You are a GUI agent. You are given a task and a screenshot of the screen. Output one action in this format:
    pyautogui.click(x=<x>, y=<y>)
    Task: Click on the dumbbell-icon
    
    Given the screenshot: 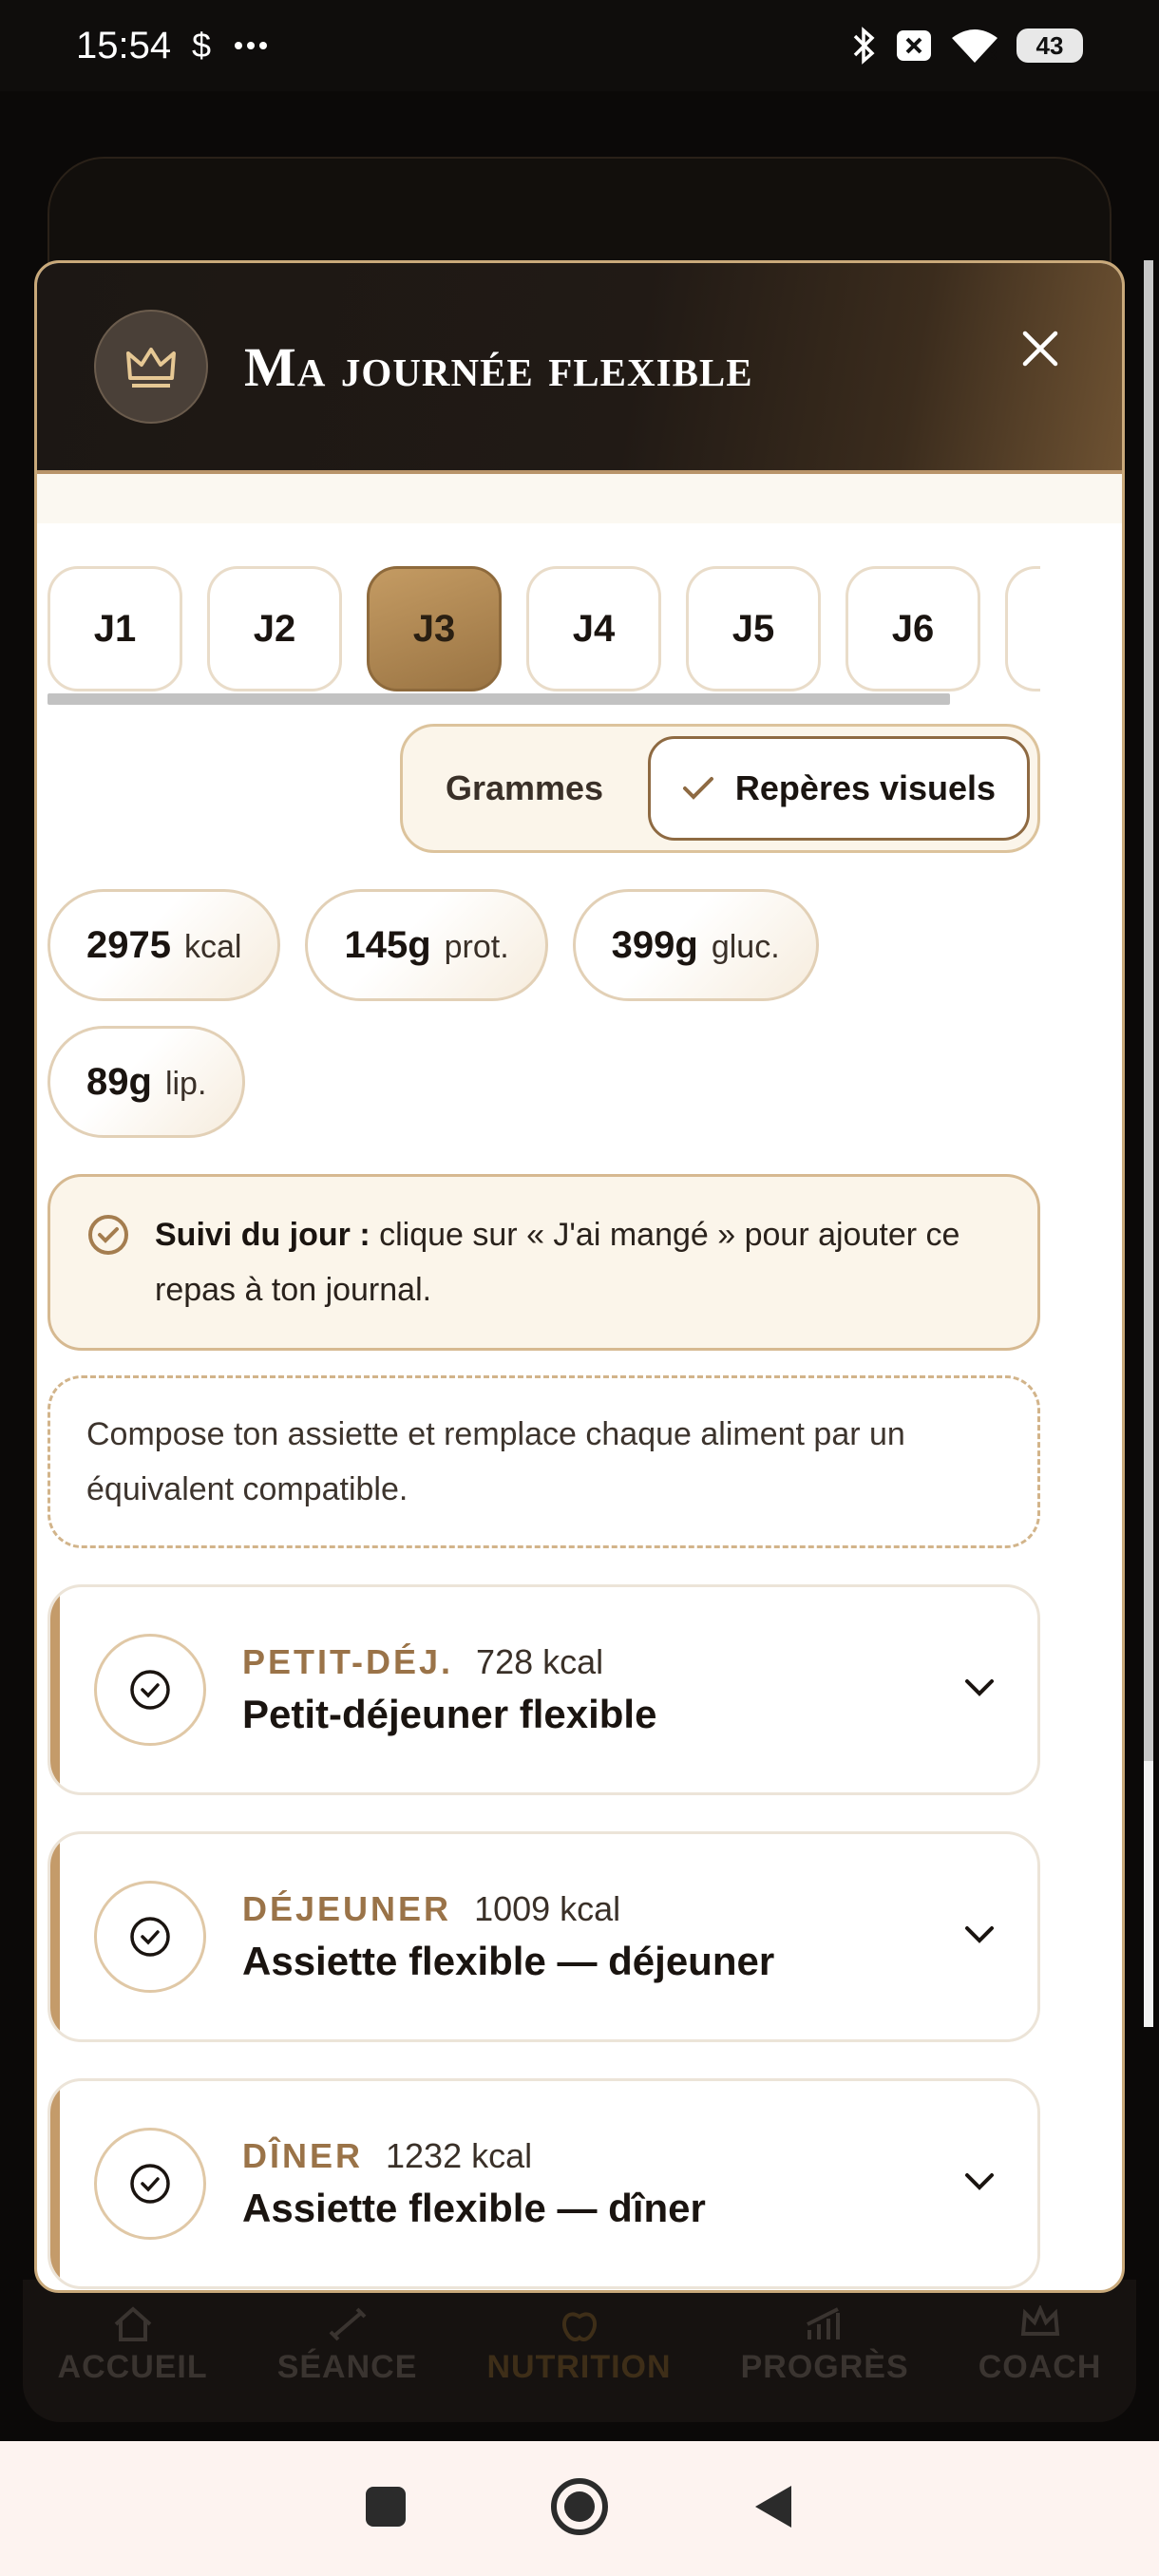 What is the action you would take?
    pyautogui.click(x=347, y=2324)
    